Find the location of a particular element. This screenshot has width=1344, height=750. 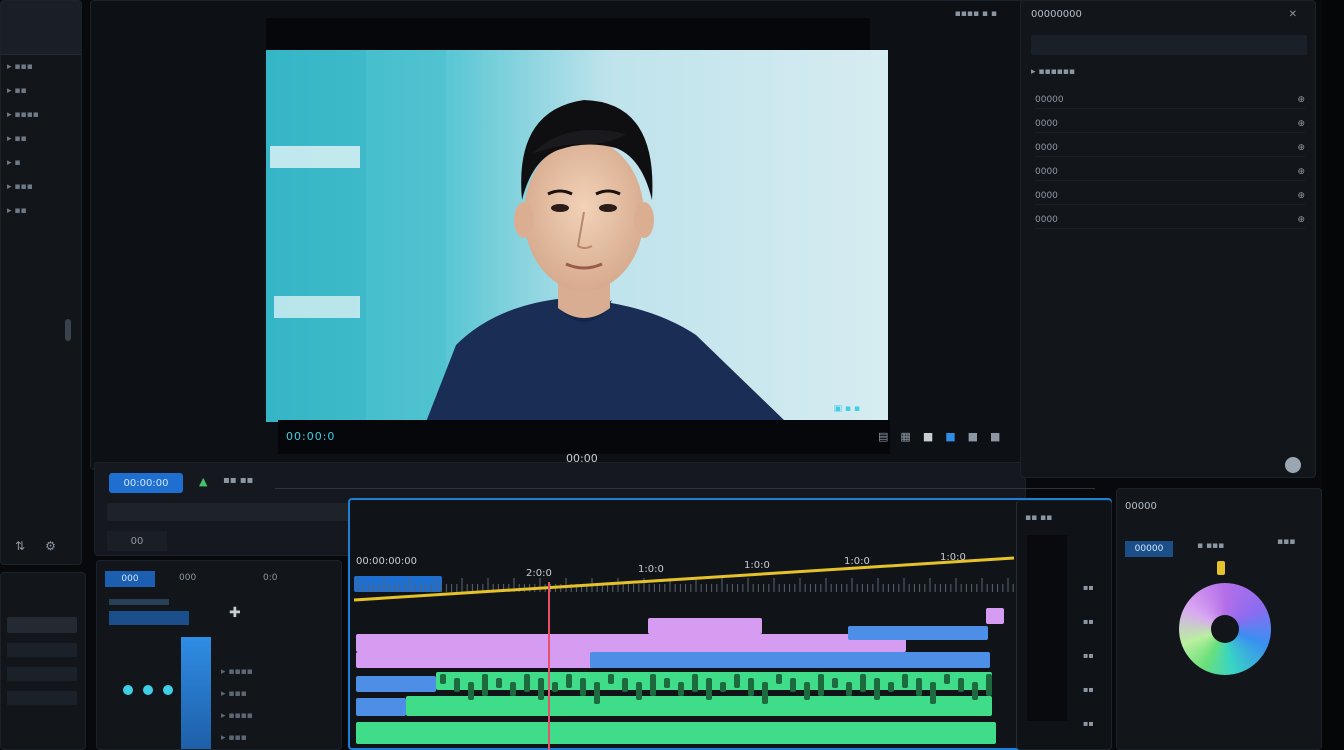

bins-level-column is located at coordinates (196, 693).